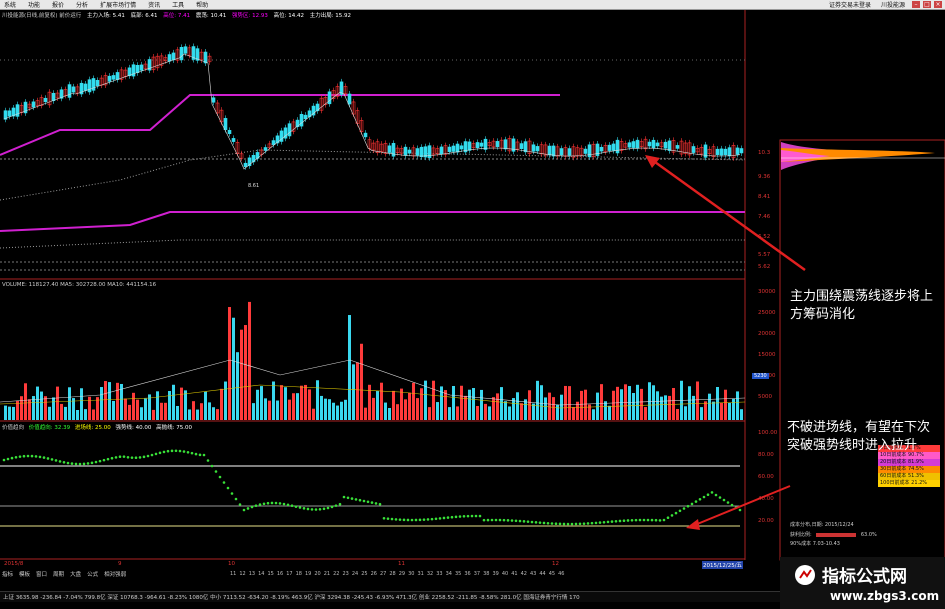 The height and width of the screenshot is (609, 945). Describe the element at coordinates (374, 574) in the screenshot. I see `quick-number: 26` at that location.